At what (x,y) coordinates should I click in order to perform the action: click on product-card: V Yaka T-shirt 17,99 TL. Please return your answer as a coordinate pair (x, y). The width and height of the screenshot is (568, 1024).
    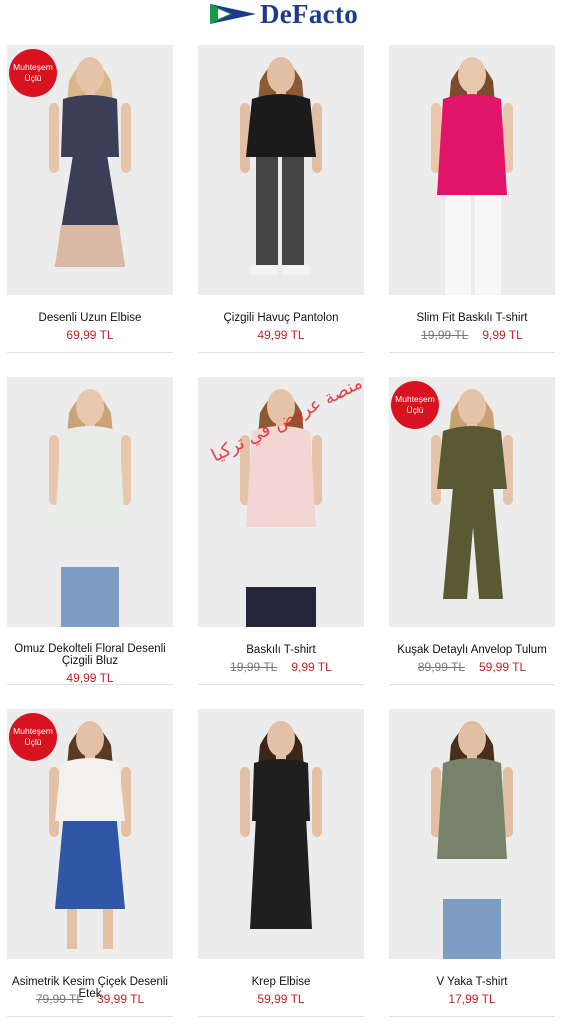
    Looking at the image, I should click on (472, 863).